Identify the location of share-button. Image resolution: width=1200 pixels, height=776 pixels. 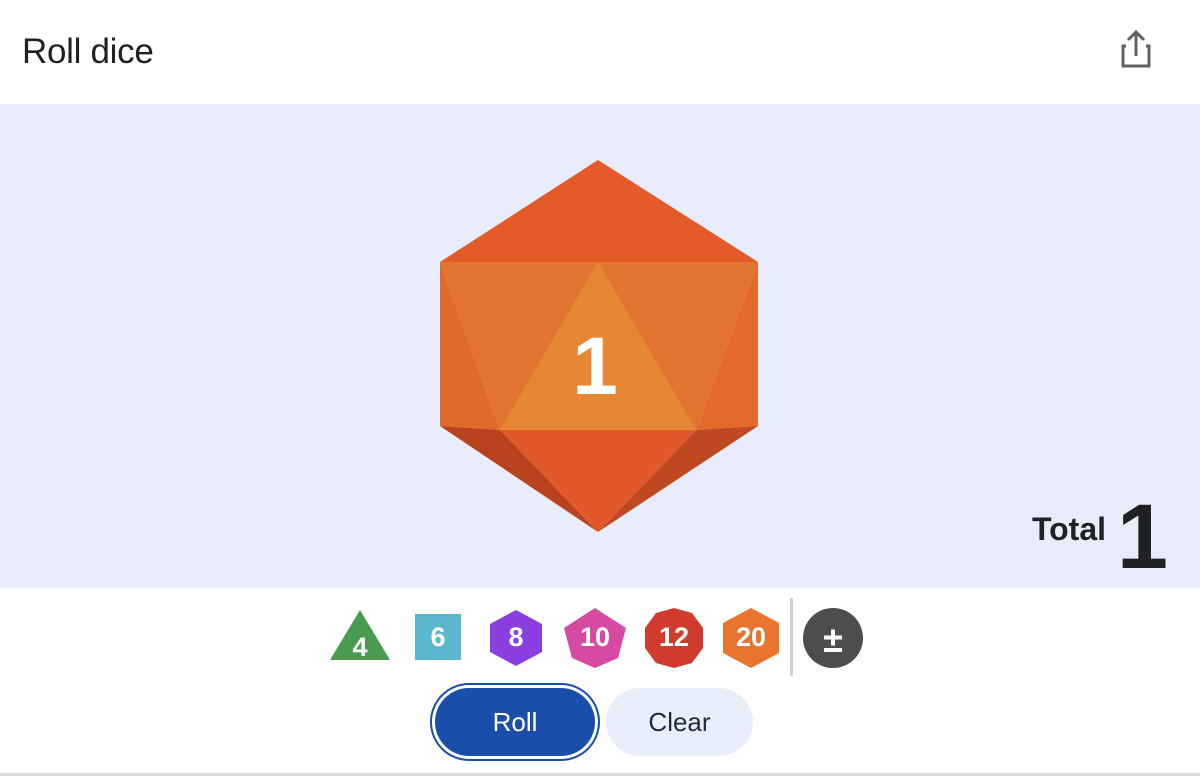
(1136, 48).